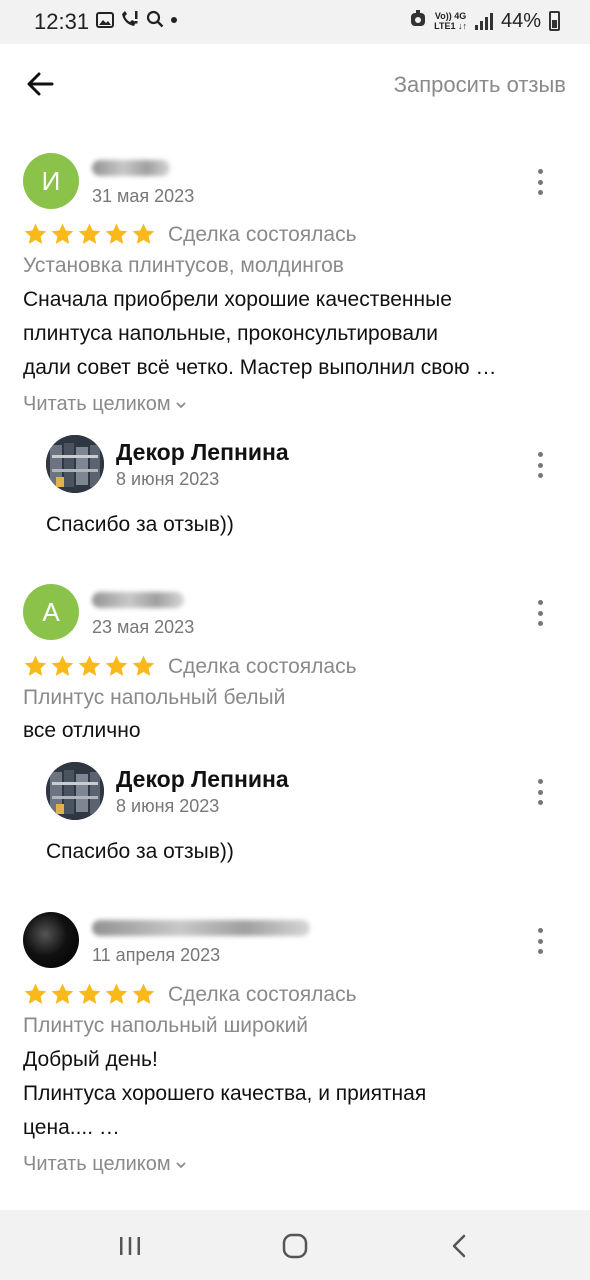  What do you see at coordinates (460, 1246) in the screenshot?
I see `back-icon` at bounding box center [460, 1246].